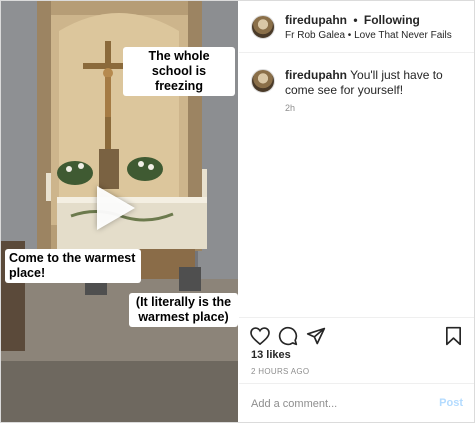  Describe the element at coordinates (316, 20) in the screenshot. I see `header-username: firedupahn` at that location.